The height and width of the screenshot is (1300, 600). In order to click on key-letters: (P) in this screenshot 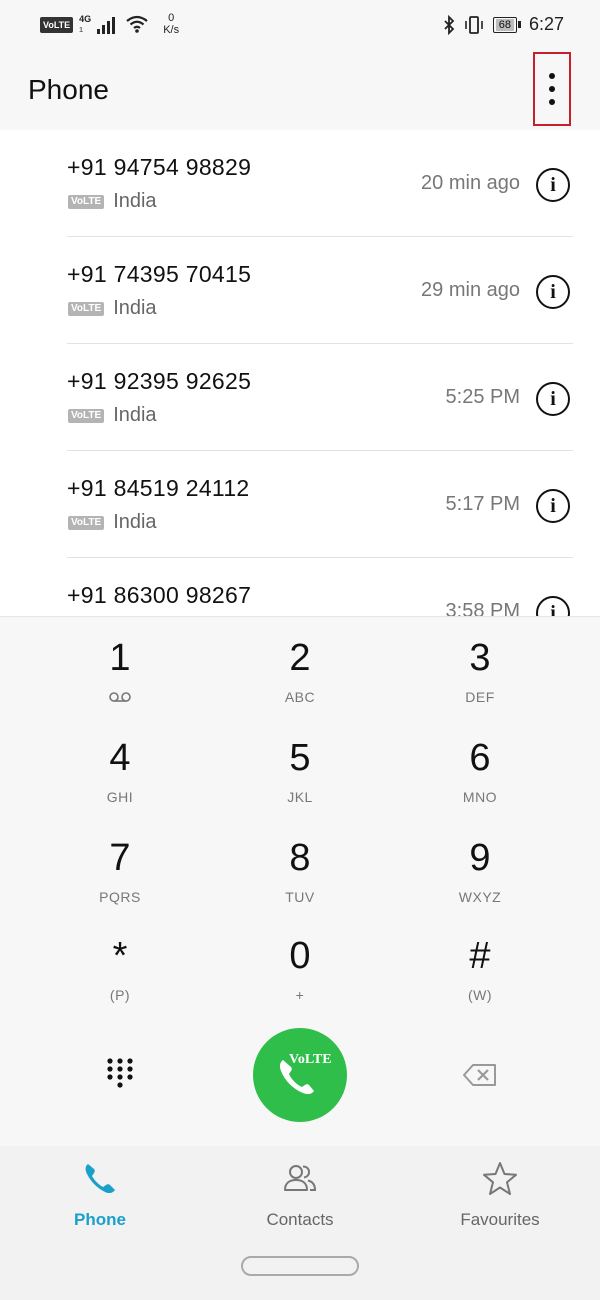, I will do `click(120, 995)`.